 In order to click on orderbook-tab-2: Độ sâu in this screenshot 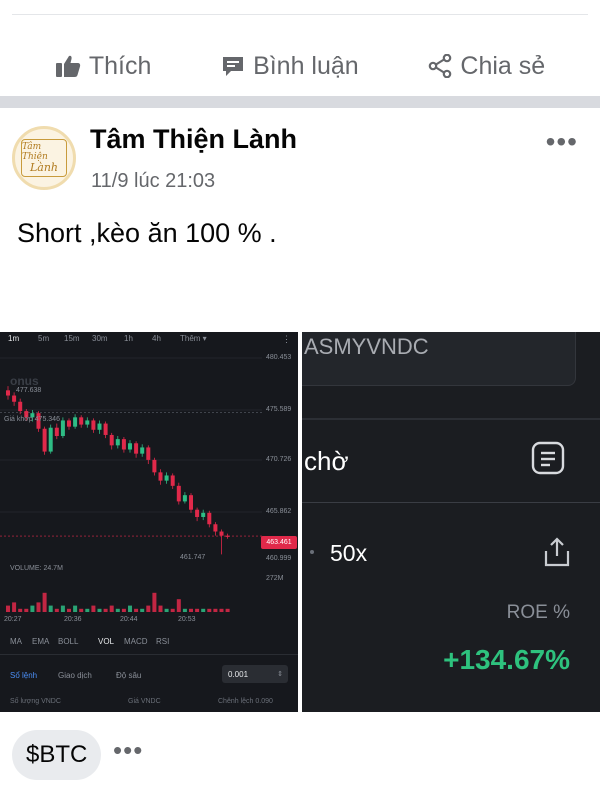, I will do `click(128, 675)`.